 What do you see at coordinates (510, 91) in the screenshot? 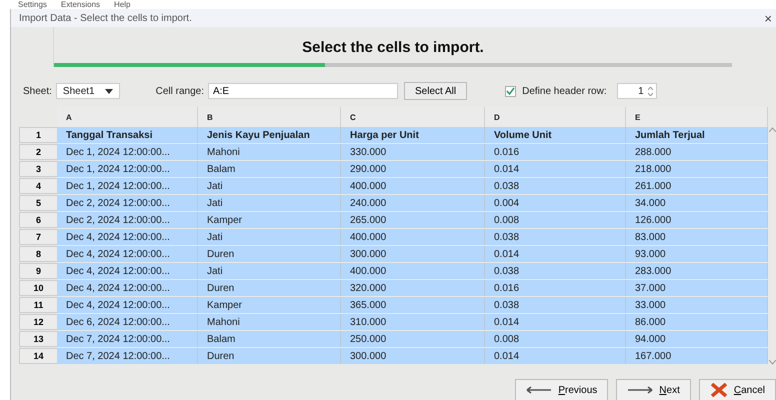
I see `header-row-checkbox` at bounding box center [510, 91].